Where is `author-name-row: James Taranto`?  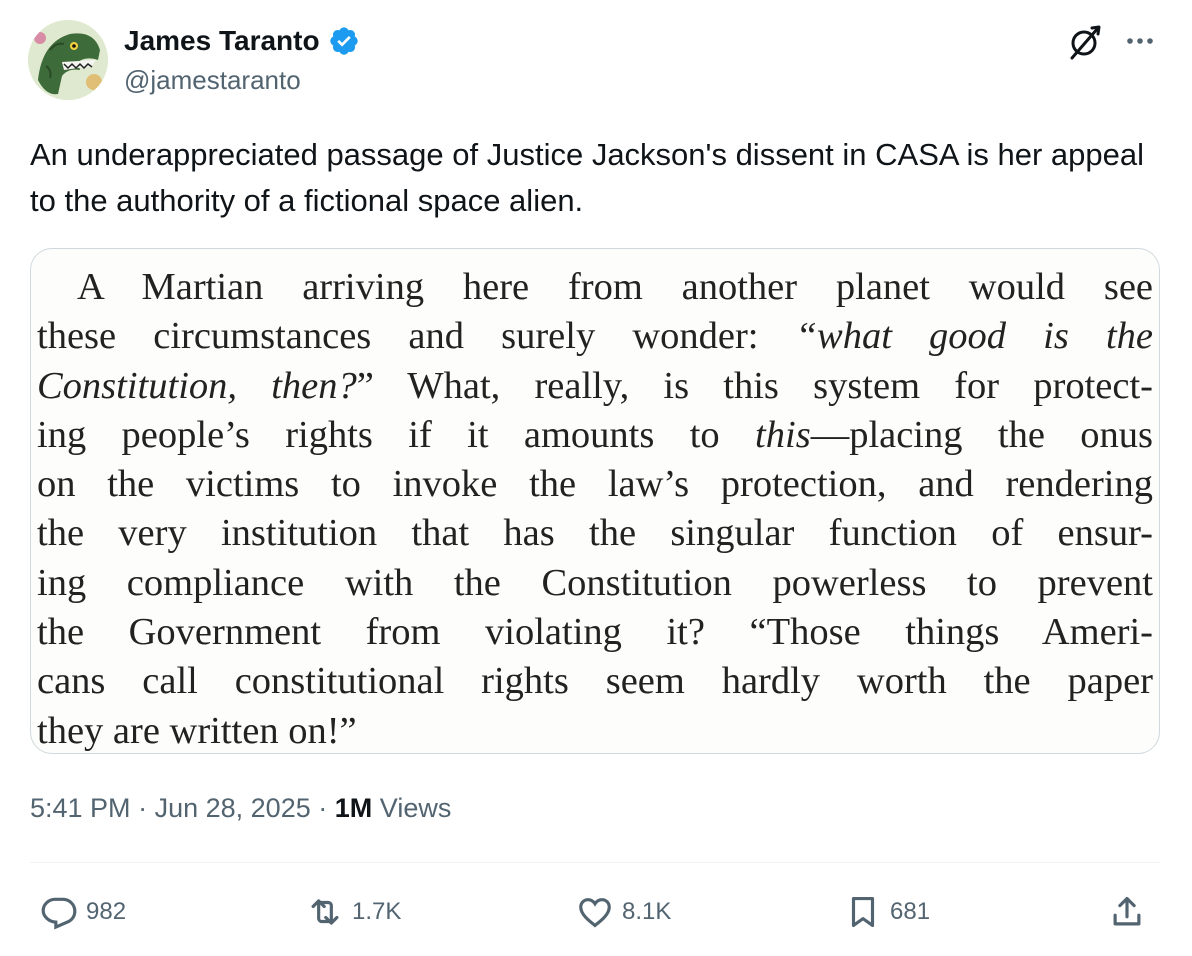 author-name-row: James Taranto is located at coordinates (242, 41).